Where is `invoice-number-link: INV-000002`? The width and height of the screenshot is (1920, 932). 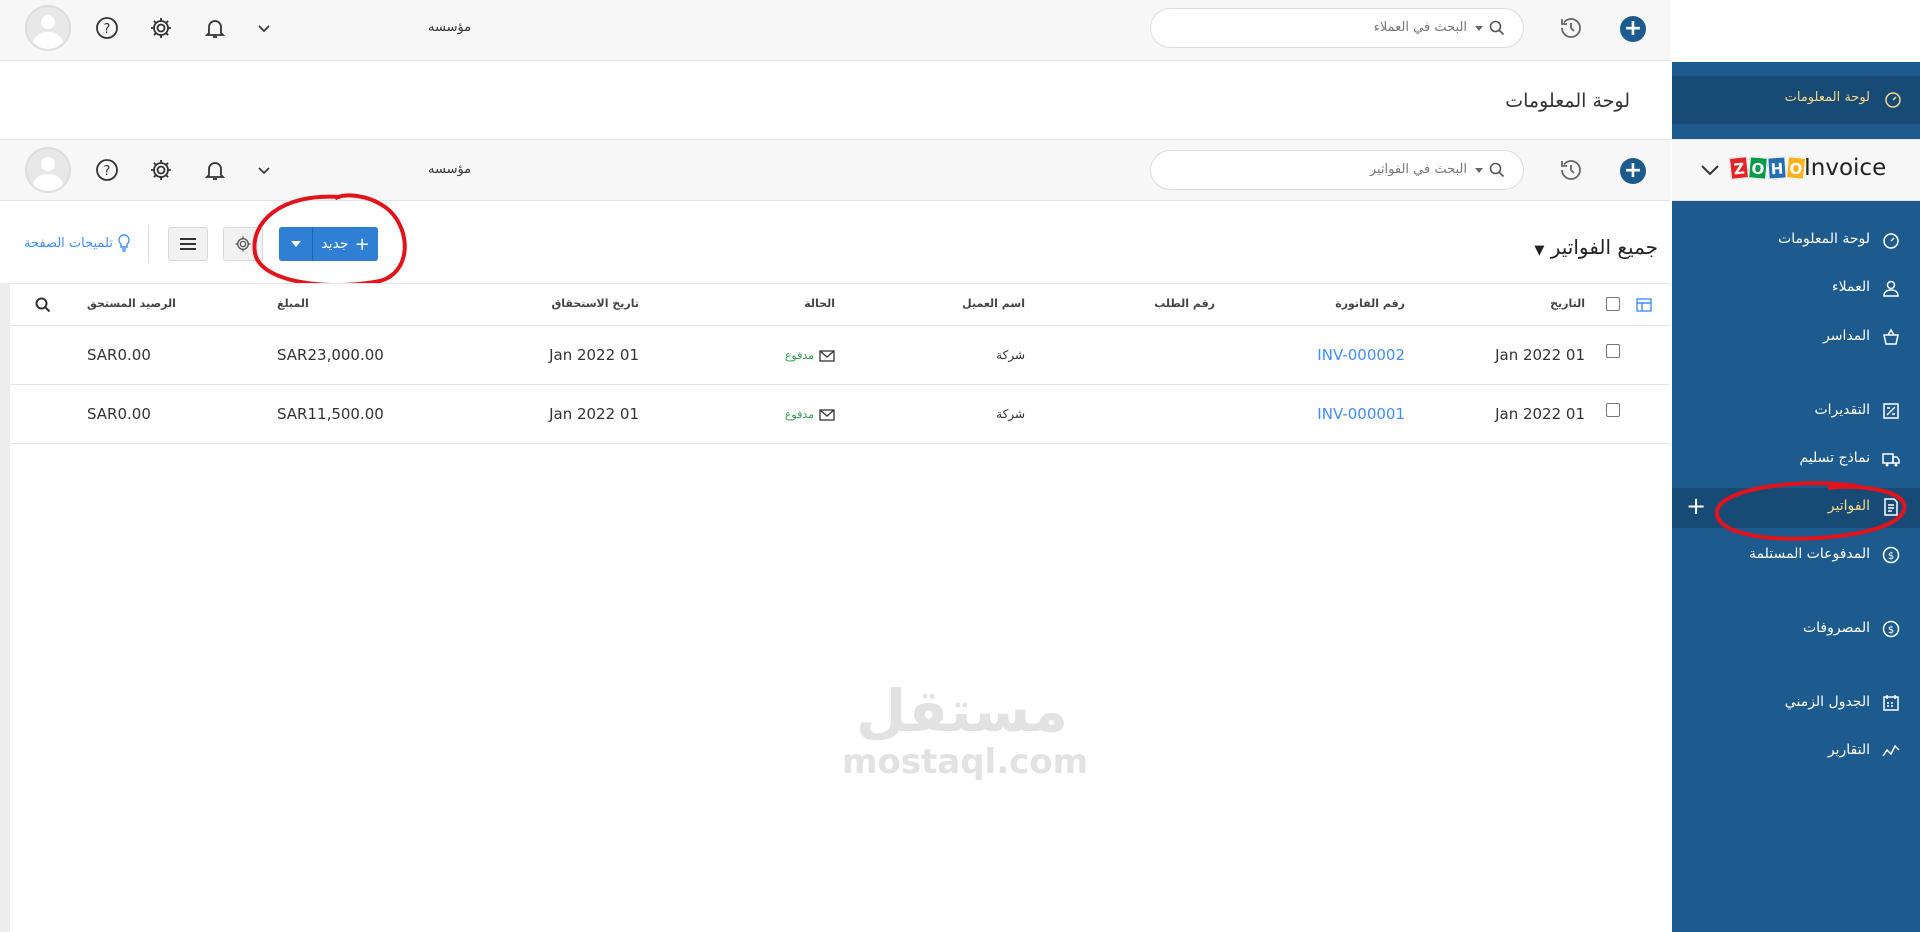
invoice-number-link: INV-000002 is located at coordinates (1361, 355).